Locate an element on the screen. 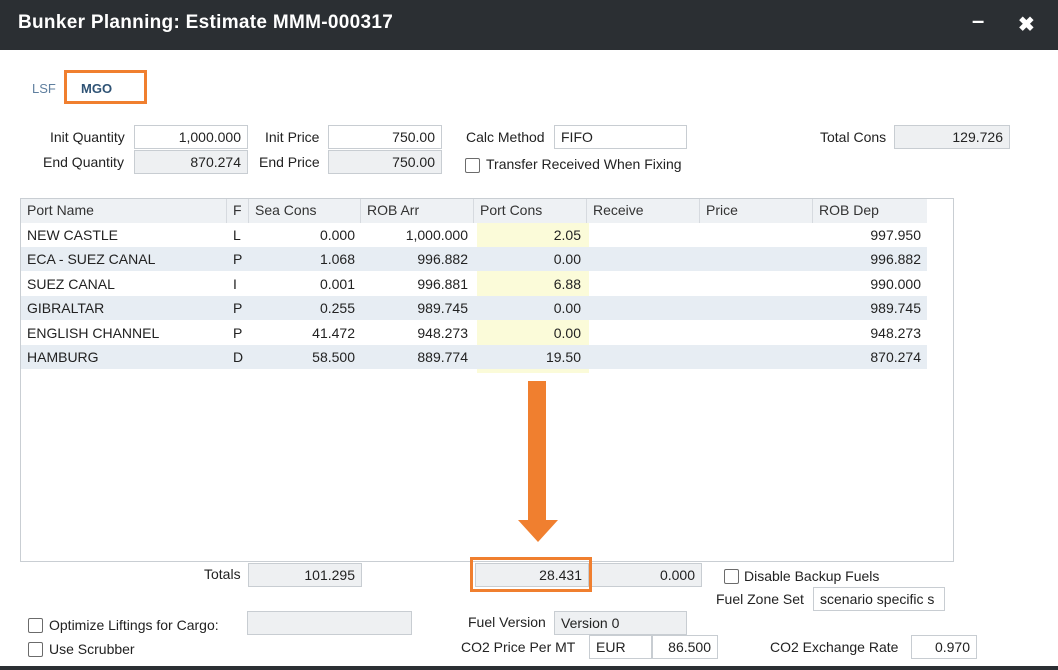  col-f: F is located at coordinates (238, 211).